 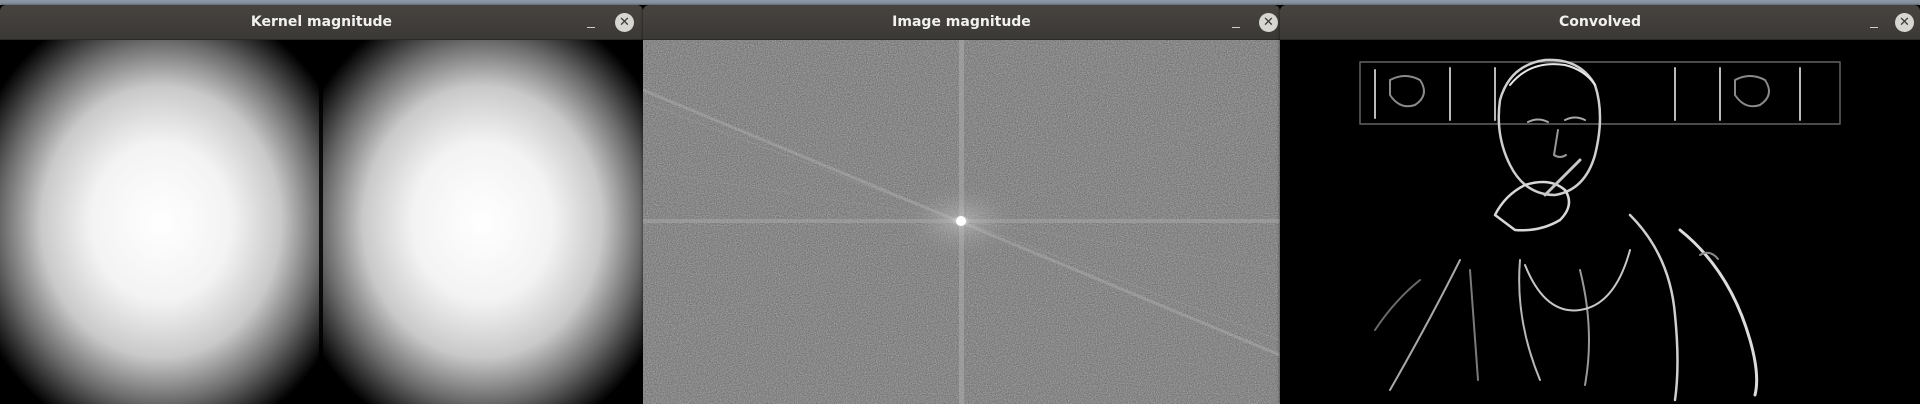 I want to click on window-title: Image magnitude, so click(x=961, y=22).